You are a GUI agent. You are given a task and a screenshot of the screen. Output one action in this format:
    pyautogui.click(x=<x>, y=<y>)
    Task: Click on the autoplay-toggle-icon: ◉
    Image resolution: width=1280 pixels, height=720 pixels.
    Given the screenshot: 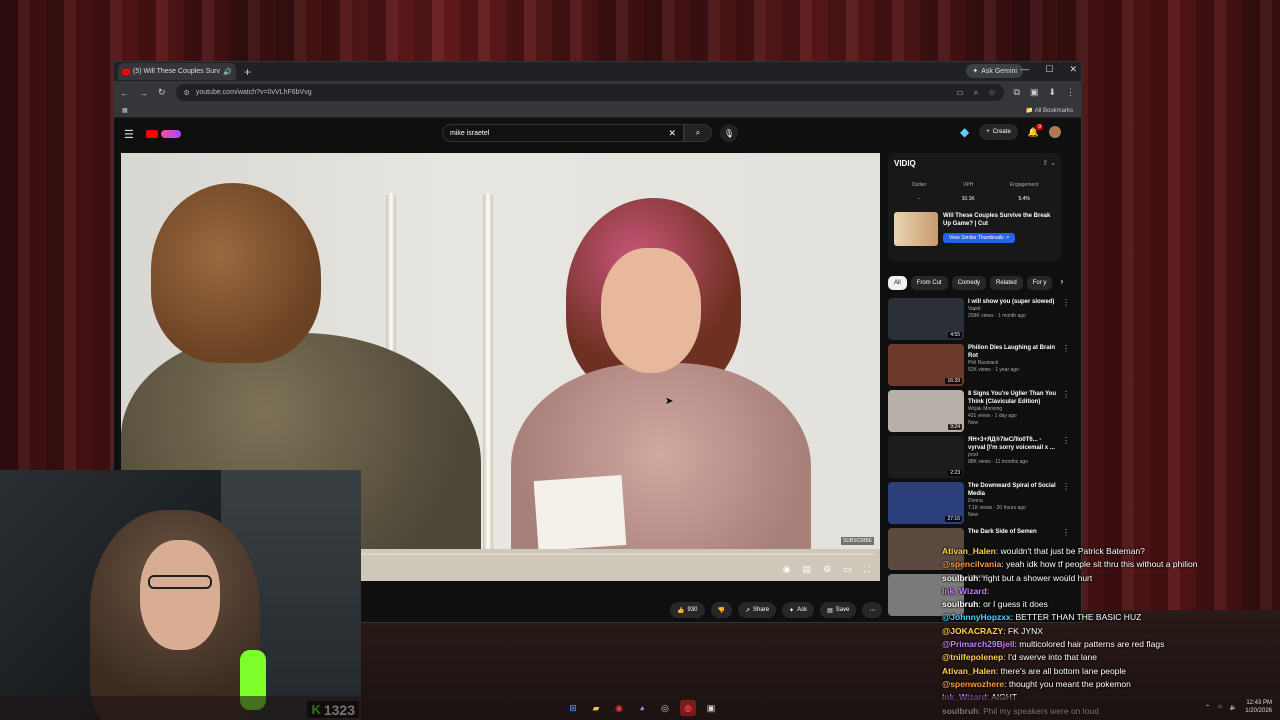 What is the action you would take?
    pyautogui.click(x=787, y=569)
    